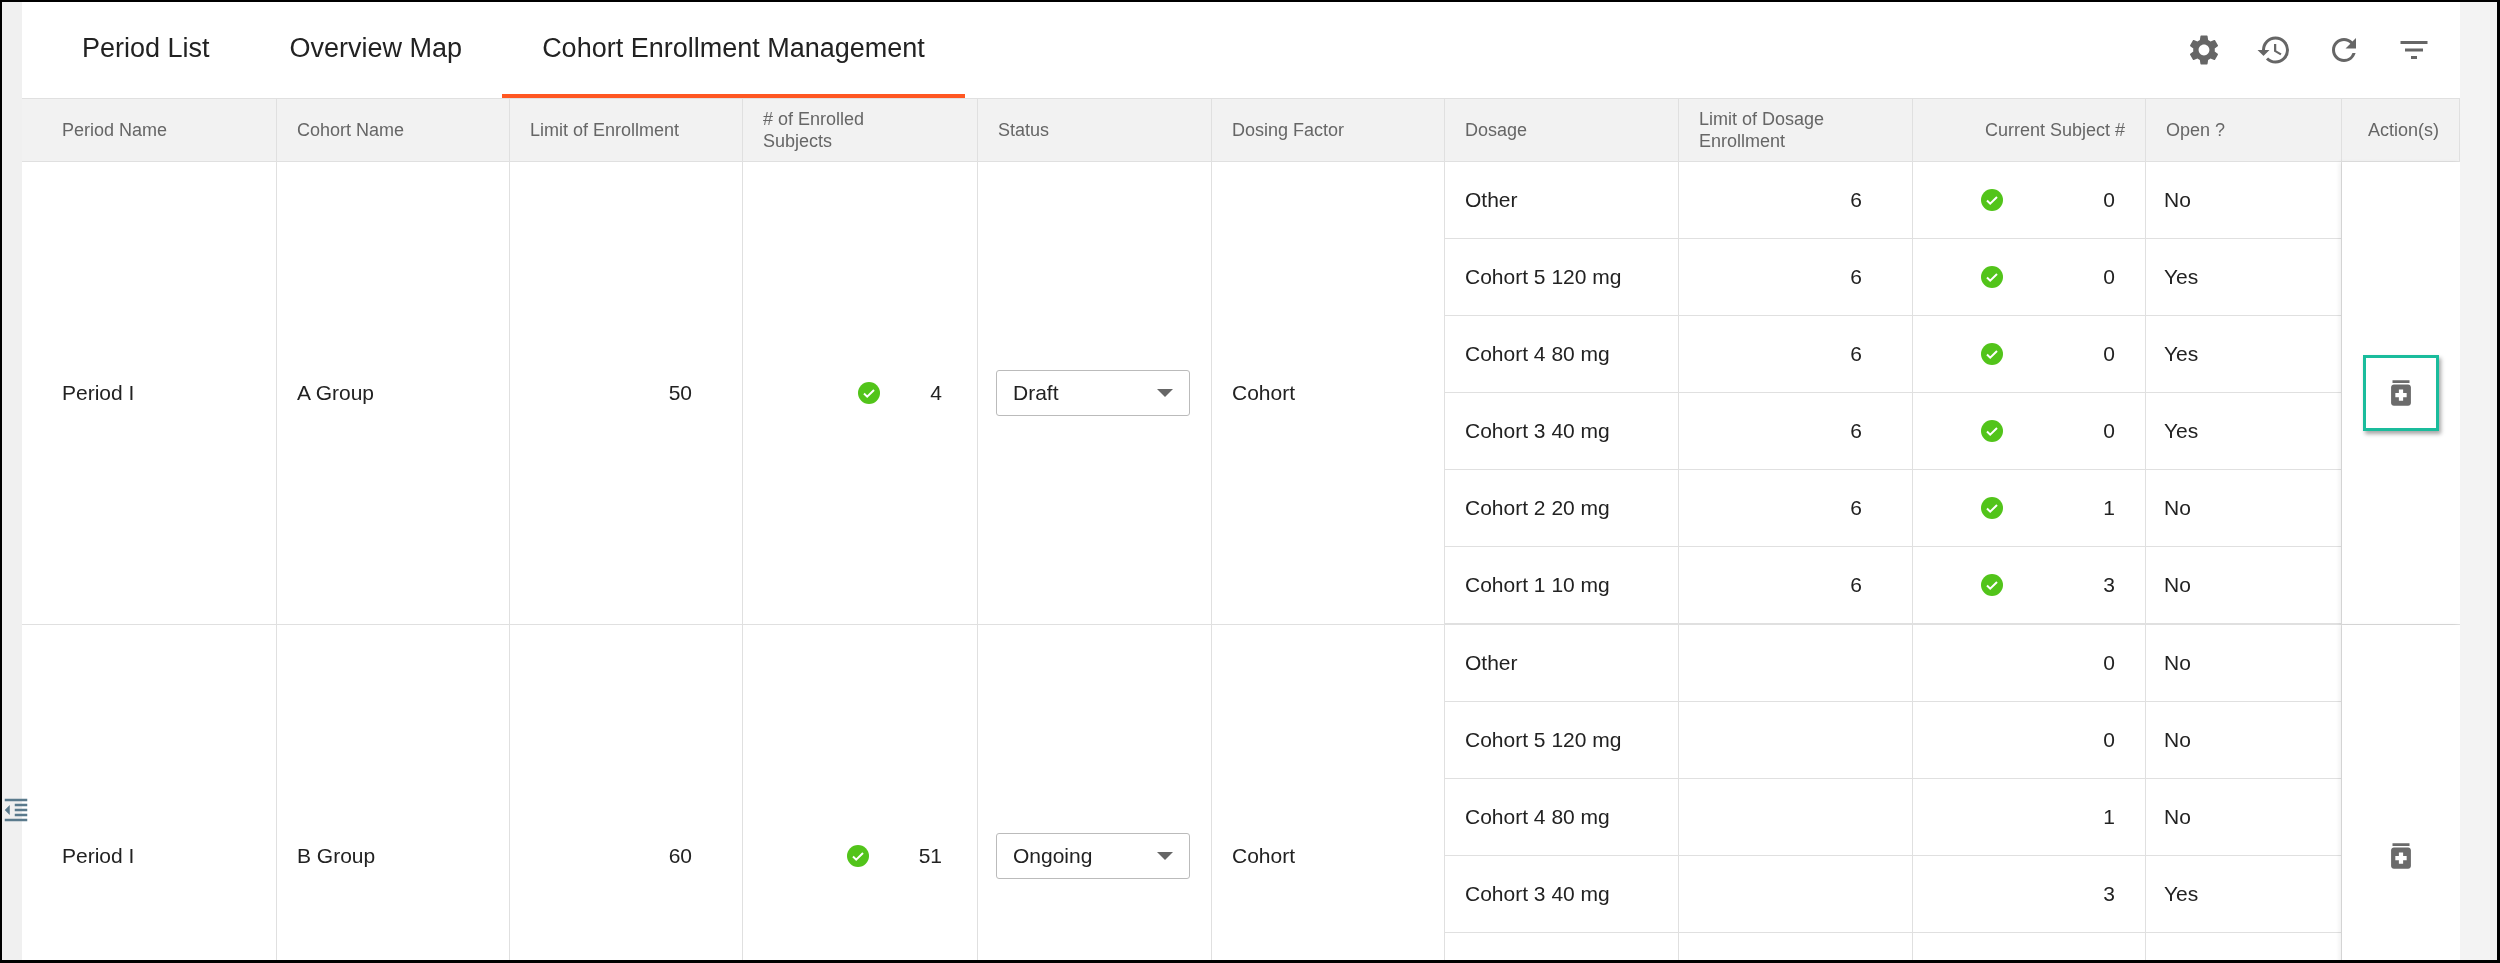  I want to click on enrollment-limit-cell-text: 50, so click(680, 393).